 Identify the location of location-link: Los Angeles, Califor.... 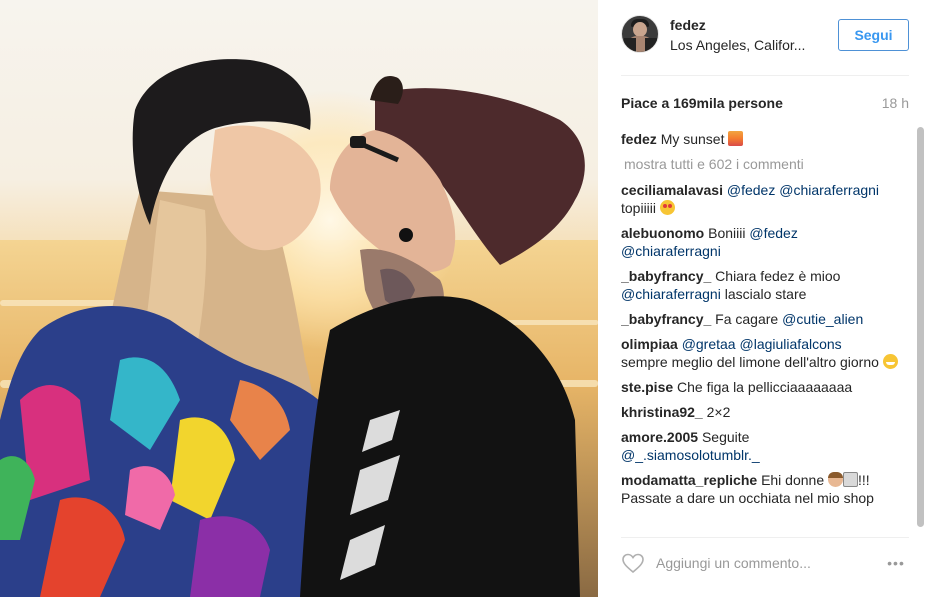
(745, 45).